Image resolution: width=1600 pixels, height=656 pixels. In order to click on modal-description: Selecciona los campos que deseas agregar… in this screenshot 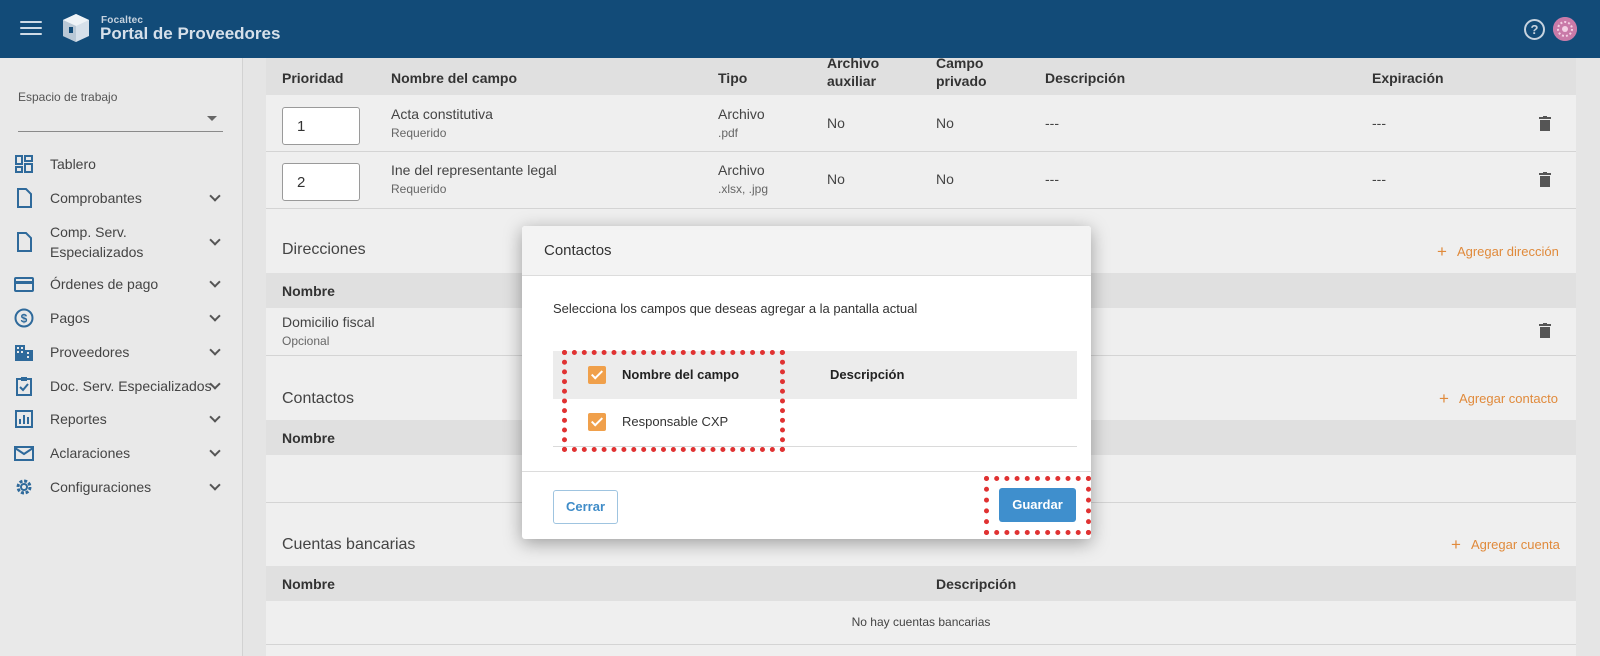, I will do `click(735, 308)`.